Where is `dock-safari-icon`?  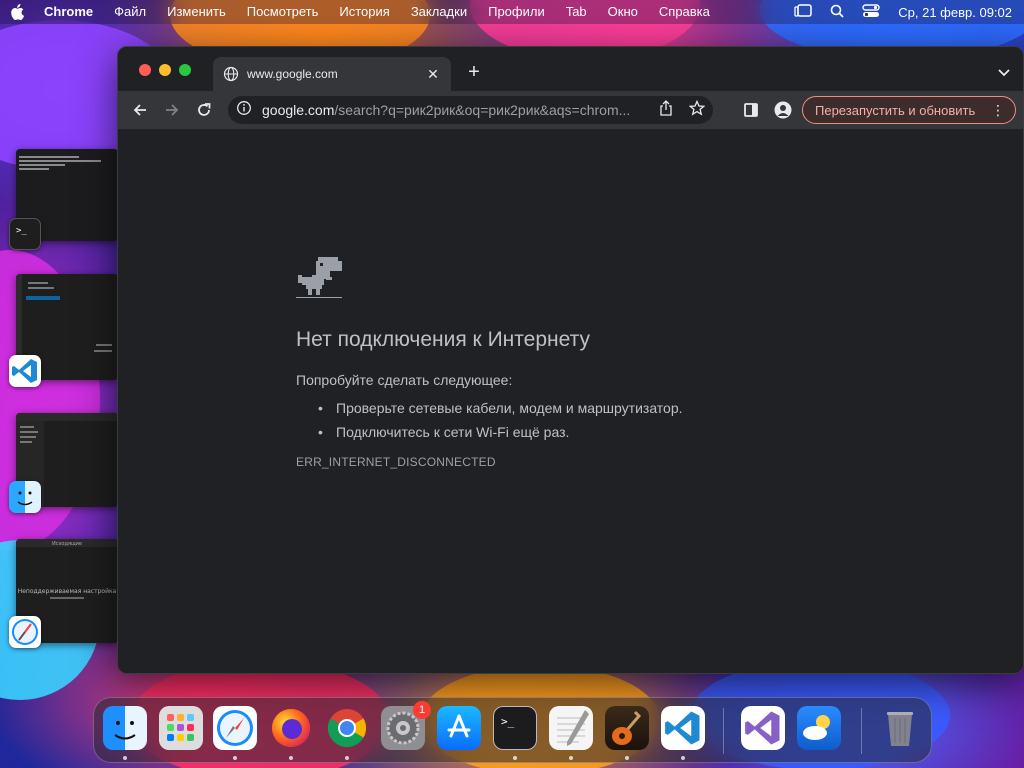
dock-safari-icon is located at coordinates (235, 728).